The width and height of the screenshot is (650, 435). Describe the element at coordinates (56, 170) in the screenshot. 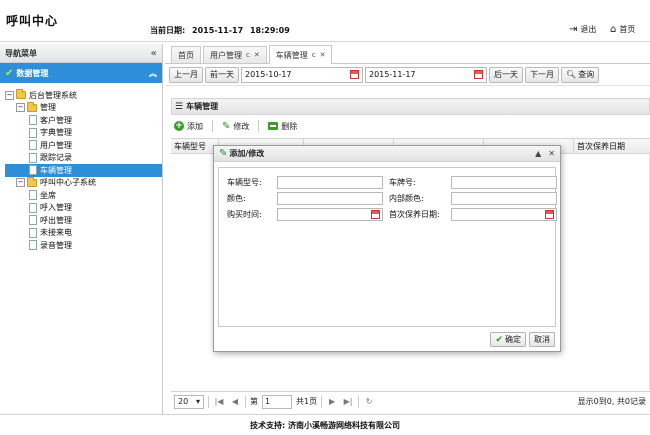

I see `tree-label: 车辆管理` at that location.